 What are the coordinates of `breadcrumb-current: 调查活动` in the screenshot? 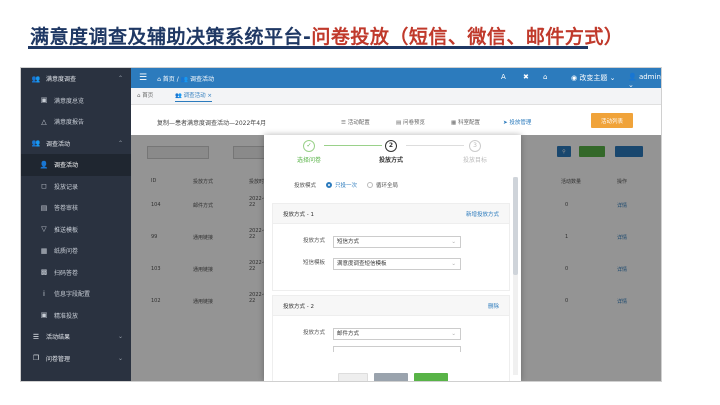 It's located at (202, 79).